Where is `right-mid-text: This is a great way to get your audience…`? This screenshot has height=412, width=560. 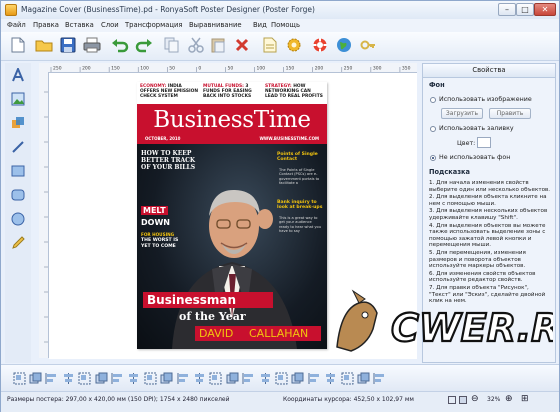
right-mid-text: This is a great way to get your audience… is located at coordinates (300, 225).